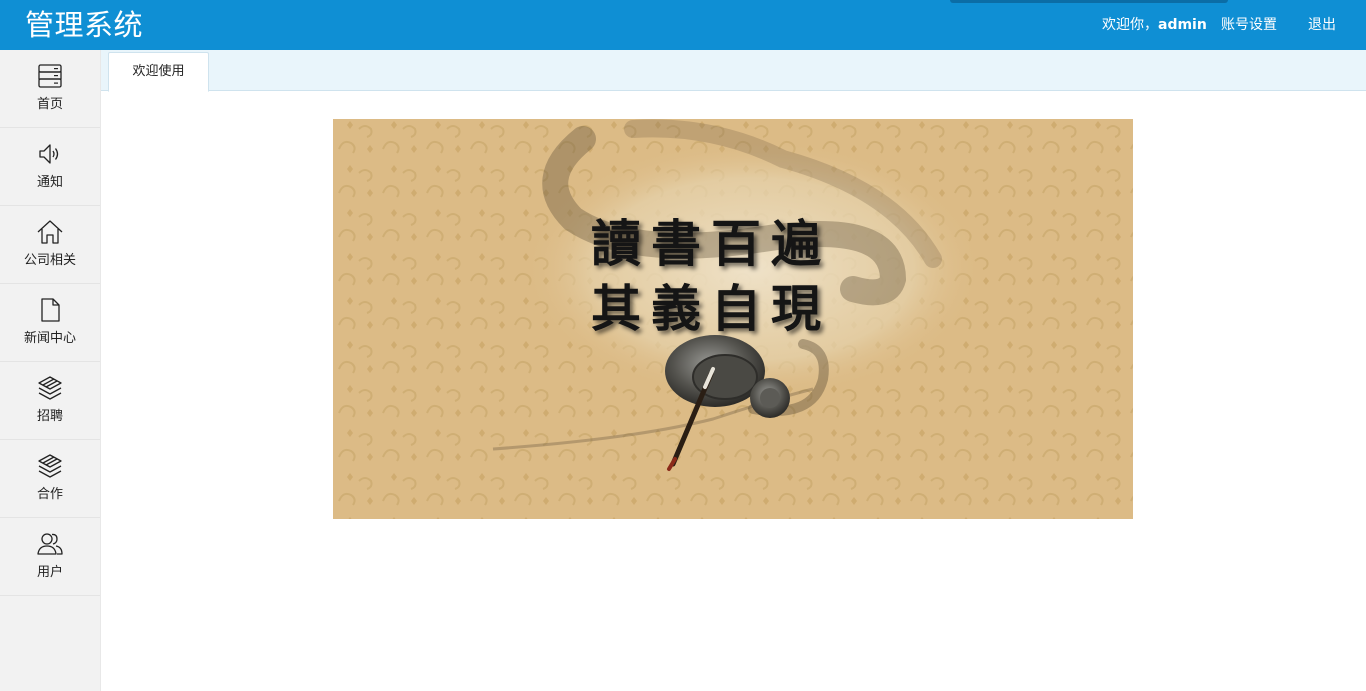 Image resolution: width=1366 pixels, height=691 pixels. Describe the element at coordinates (84, 25) in the screenshot. I see `app-title: 管理系统` at that location.